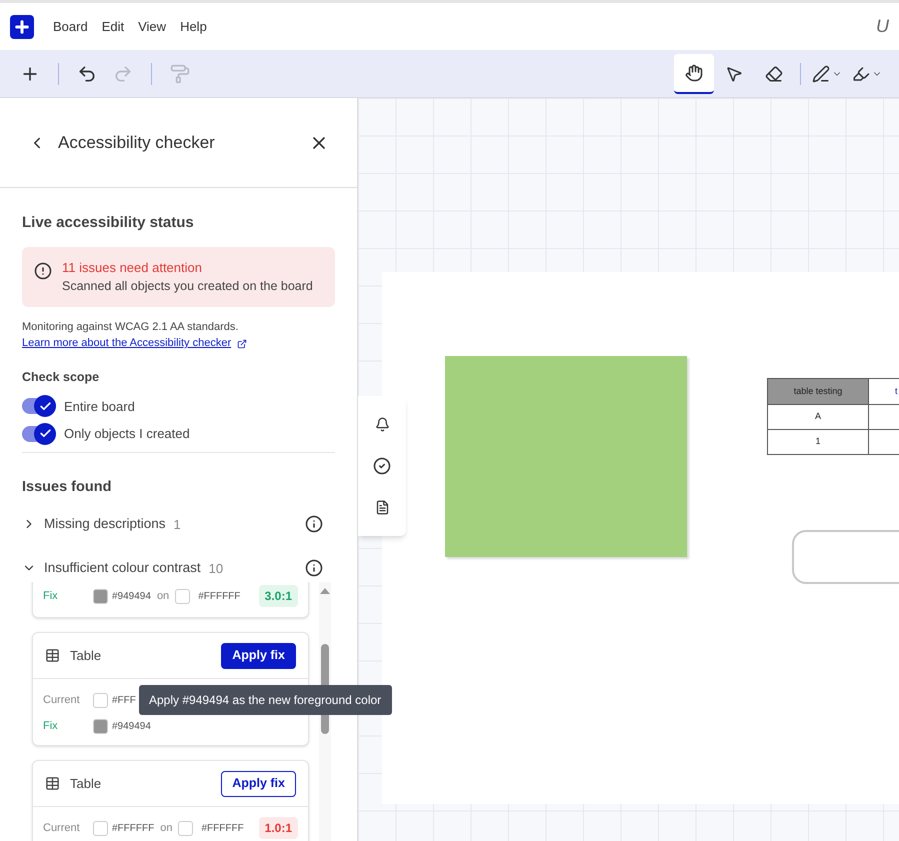  What do you see at coordinates (818, 442) in the screenshot?
I see `table-cell: 1` at bounding box center [818, 442].